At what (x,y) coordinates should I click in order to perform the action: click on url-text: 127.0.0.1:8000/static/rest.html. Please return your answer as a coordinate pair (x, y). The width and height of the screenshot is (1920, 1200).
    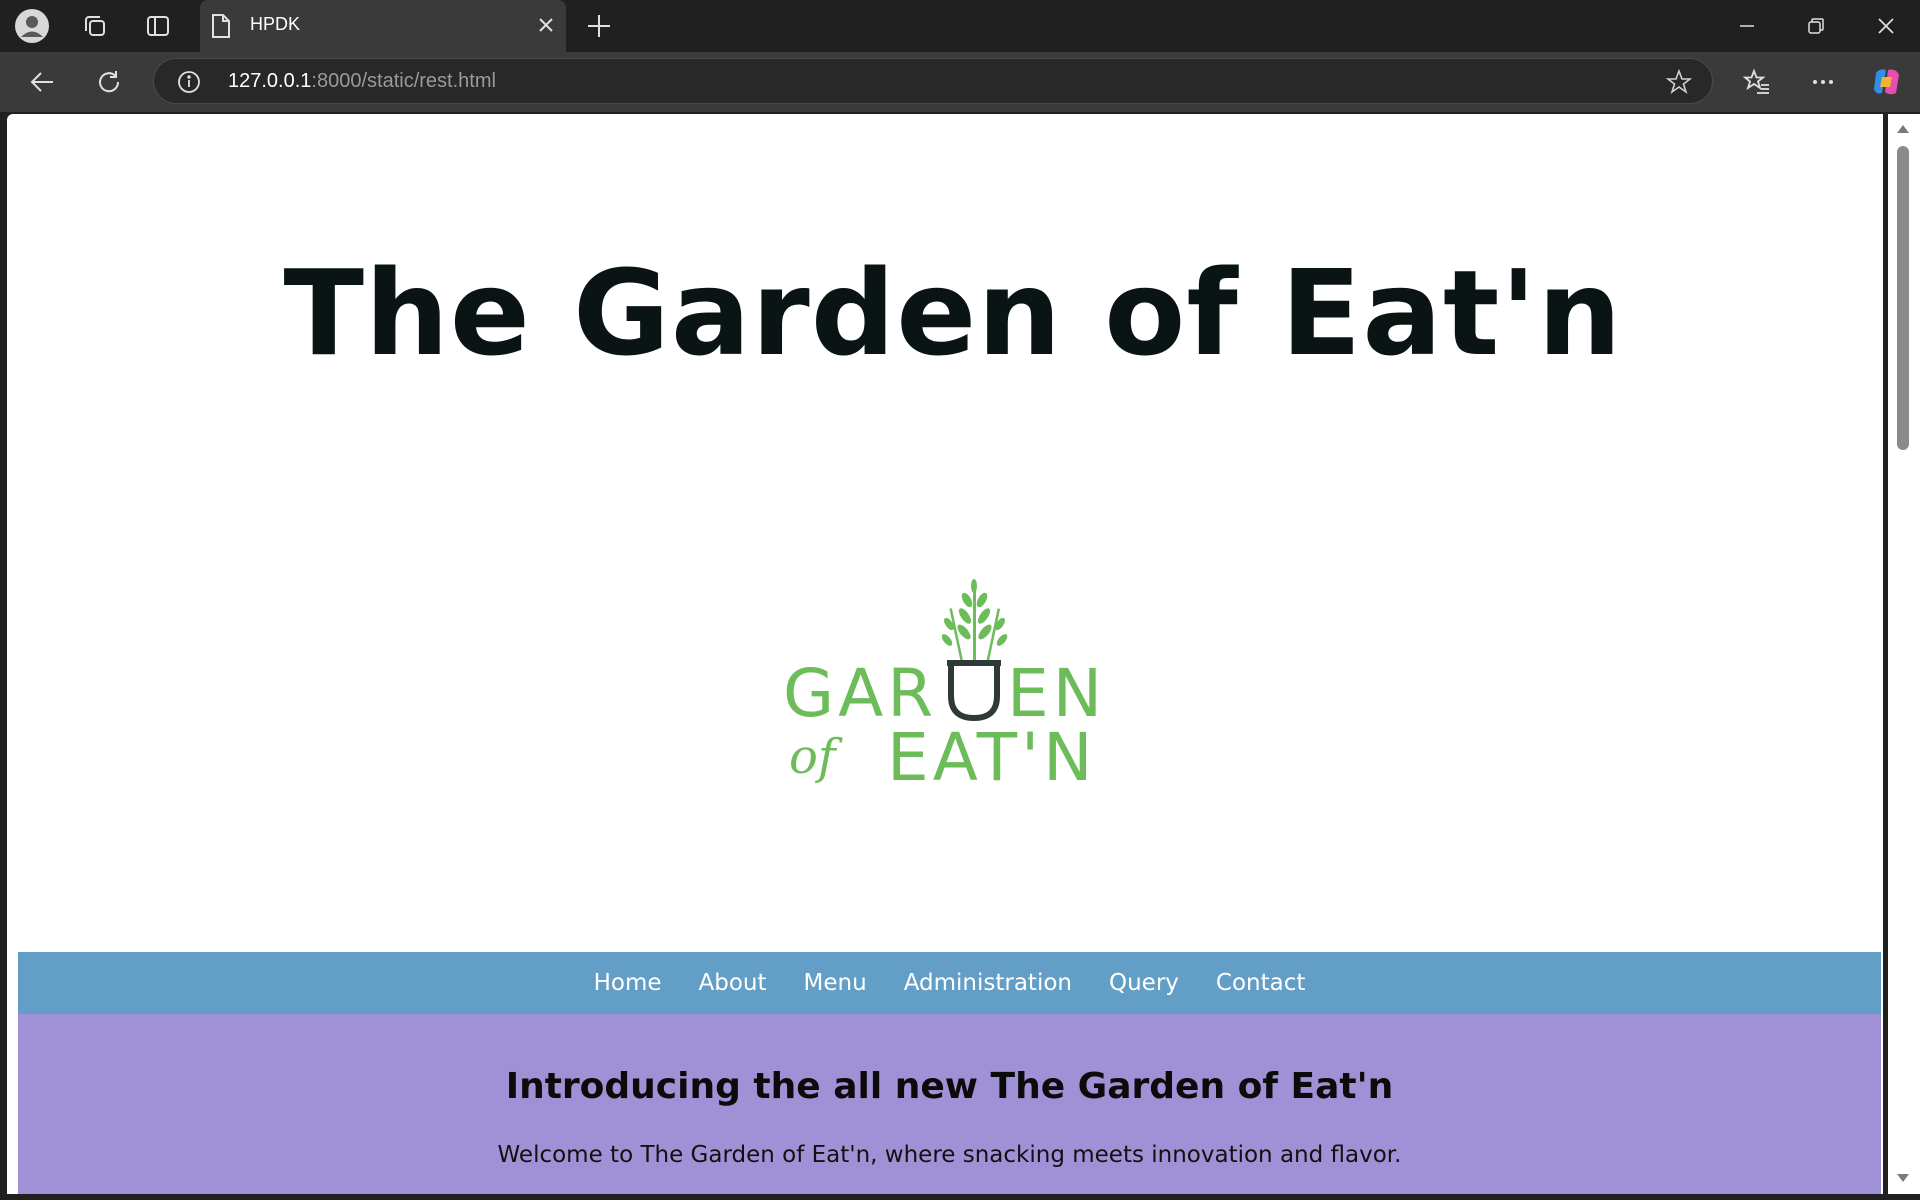
    Looking at the image, I should click on (362, 81).